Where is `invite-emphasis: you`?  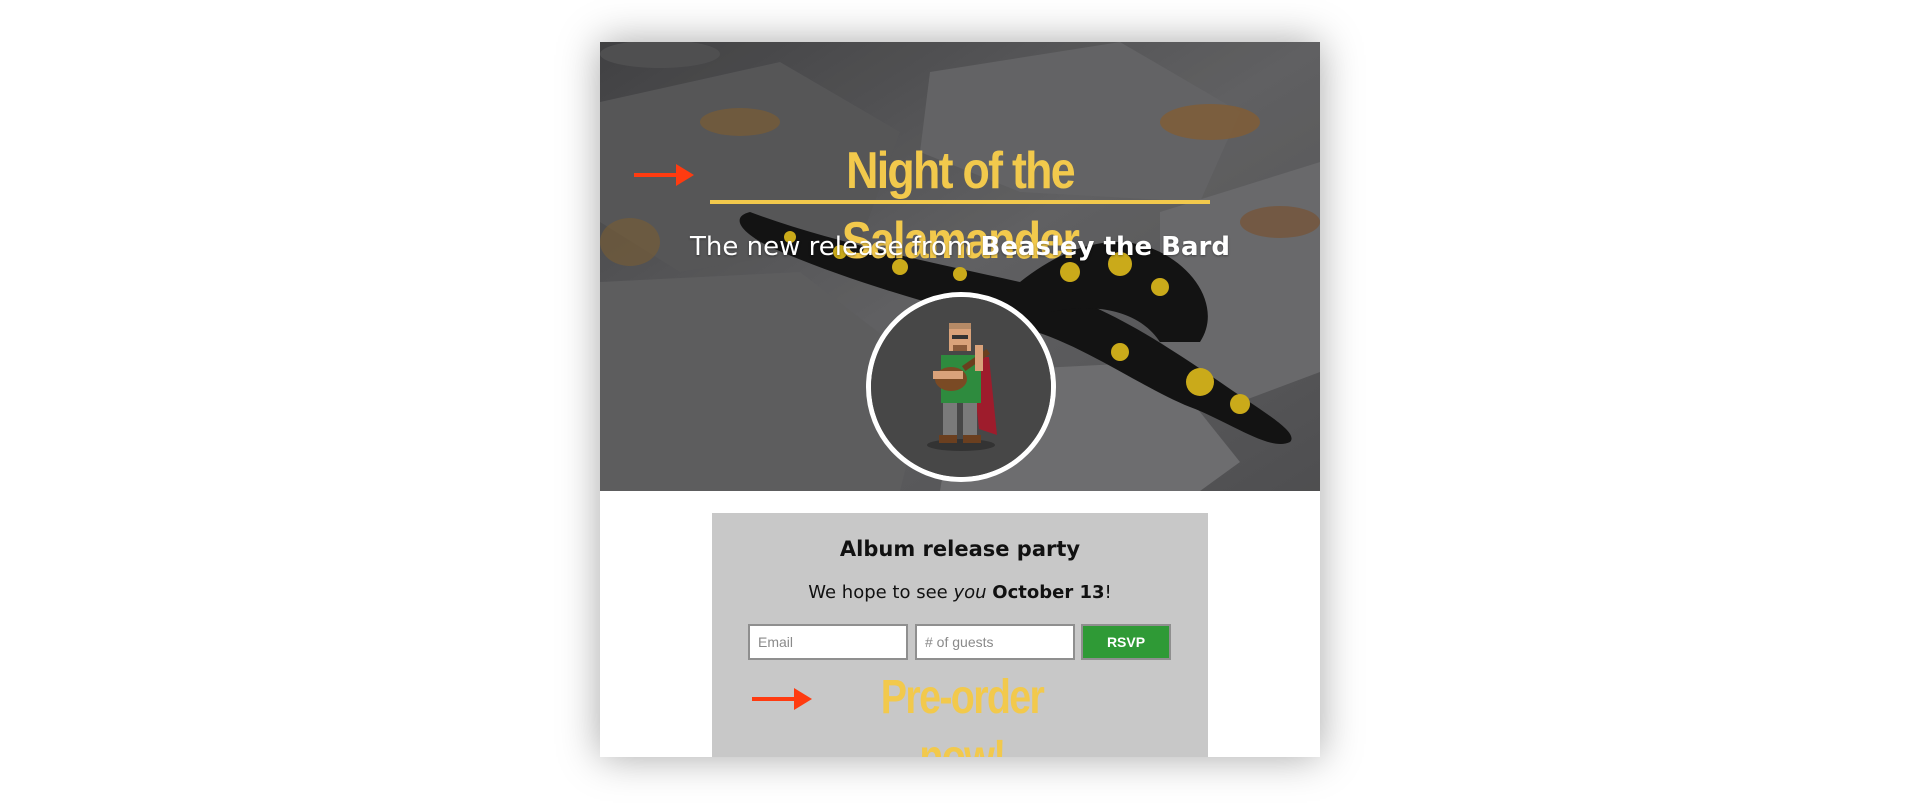
invite-emphasis: you is located at coordinates (970, 592).